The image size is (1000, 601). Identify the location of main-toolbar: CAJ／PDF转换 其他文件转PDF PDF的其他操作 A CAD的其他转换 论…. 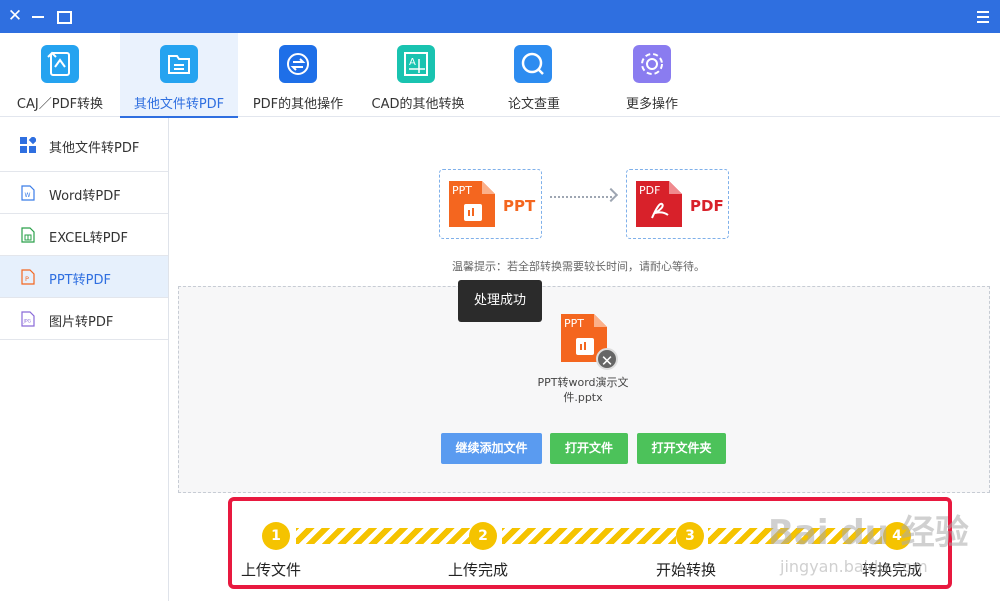
(500, 75).